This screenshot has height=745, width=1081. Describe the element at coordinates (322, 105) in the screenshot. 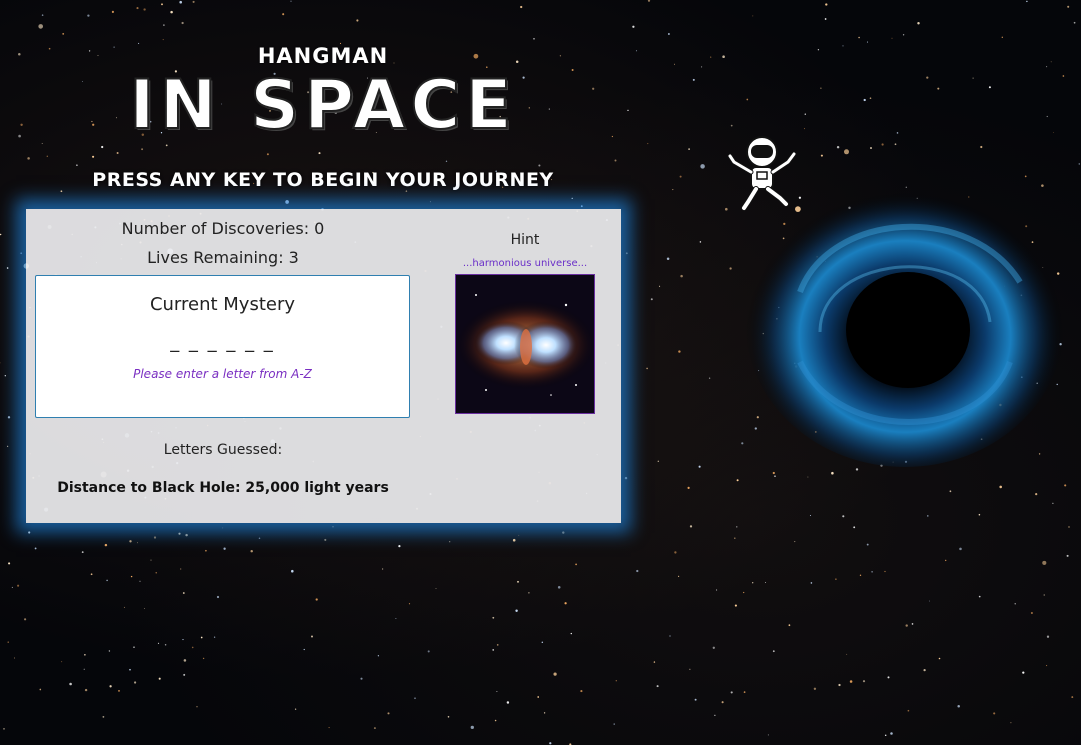

I see `big-title: IN SPACE` at that location.